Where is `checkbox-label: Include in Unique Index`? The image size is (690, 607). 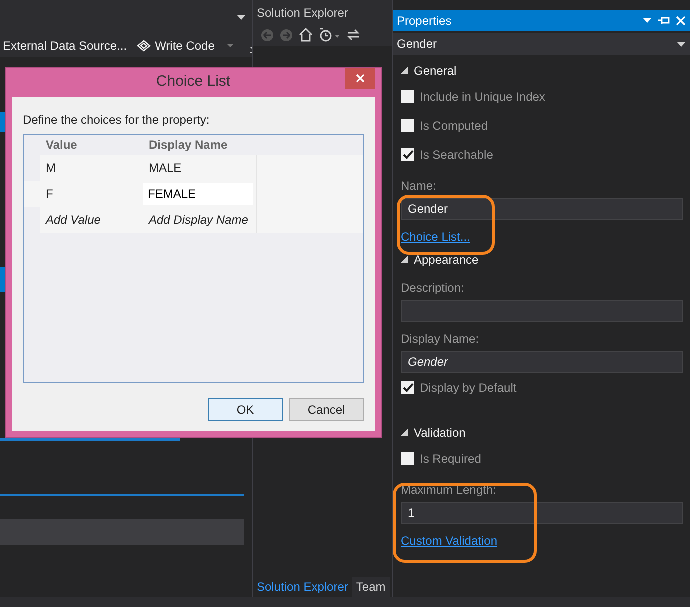 checkbox-label: Include in Unique Index is located at coordinates (483, 97).